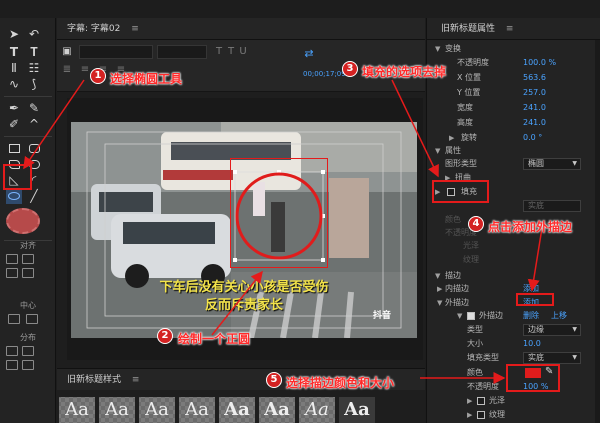 This screenshot has width=600, height=423. What do you see at coordinates (214, 339) in the screenshot?
I see `annotation-text: 绘制一个正圆` at bounding box center [214, 339].